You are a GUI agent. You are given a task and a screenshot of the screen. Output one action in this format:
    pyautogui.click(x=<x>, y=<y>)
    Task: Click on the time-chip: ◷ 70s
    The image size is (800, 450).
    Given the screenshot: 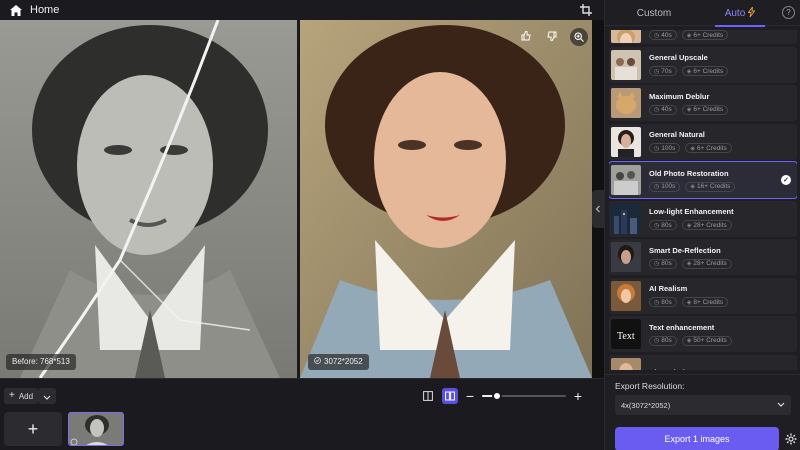 What is the action you would take?
    pyautogui.click(x=663, y=71)
    